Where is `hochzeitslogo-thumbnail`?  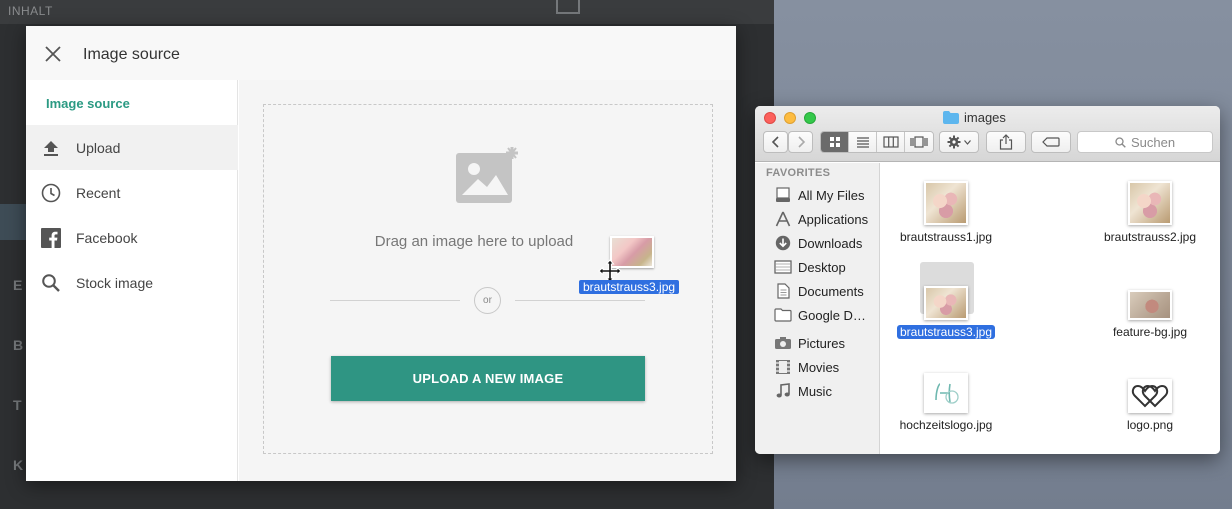 hochzeitslogo-thumbnail is located at coordinates (946, 393).